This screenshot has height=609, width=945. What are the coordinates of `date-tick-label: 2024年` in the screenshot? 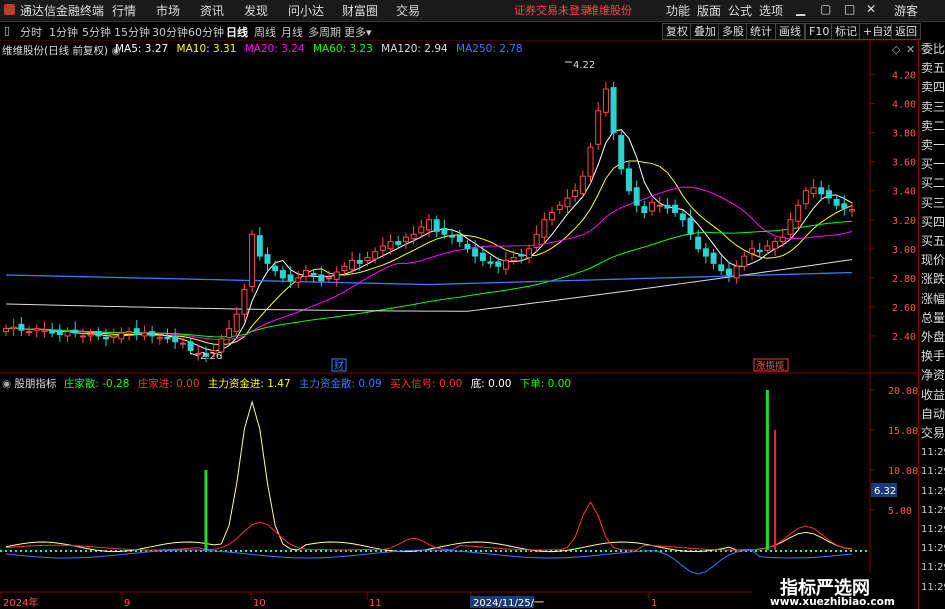 It's located at (20, 602).